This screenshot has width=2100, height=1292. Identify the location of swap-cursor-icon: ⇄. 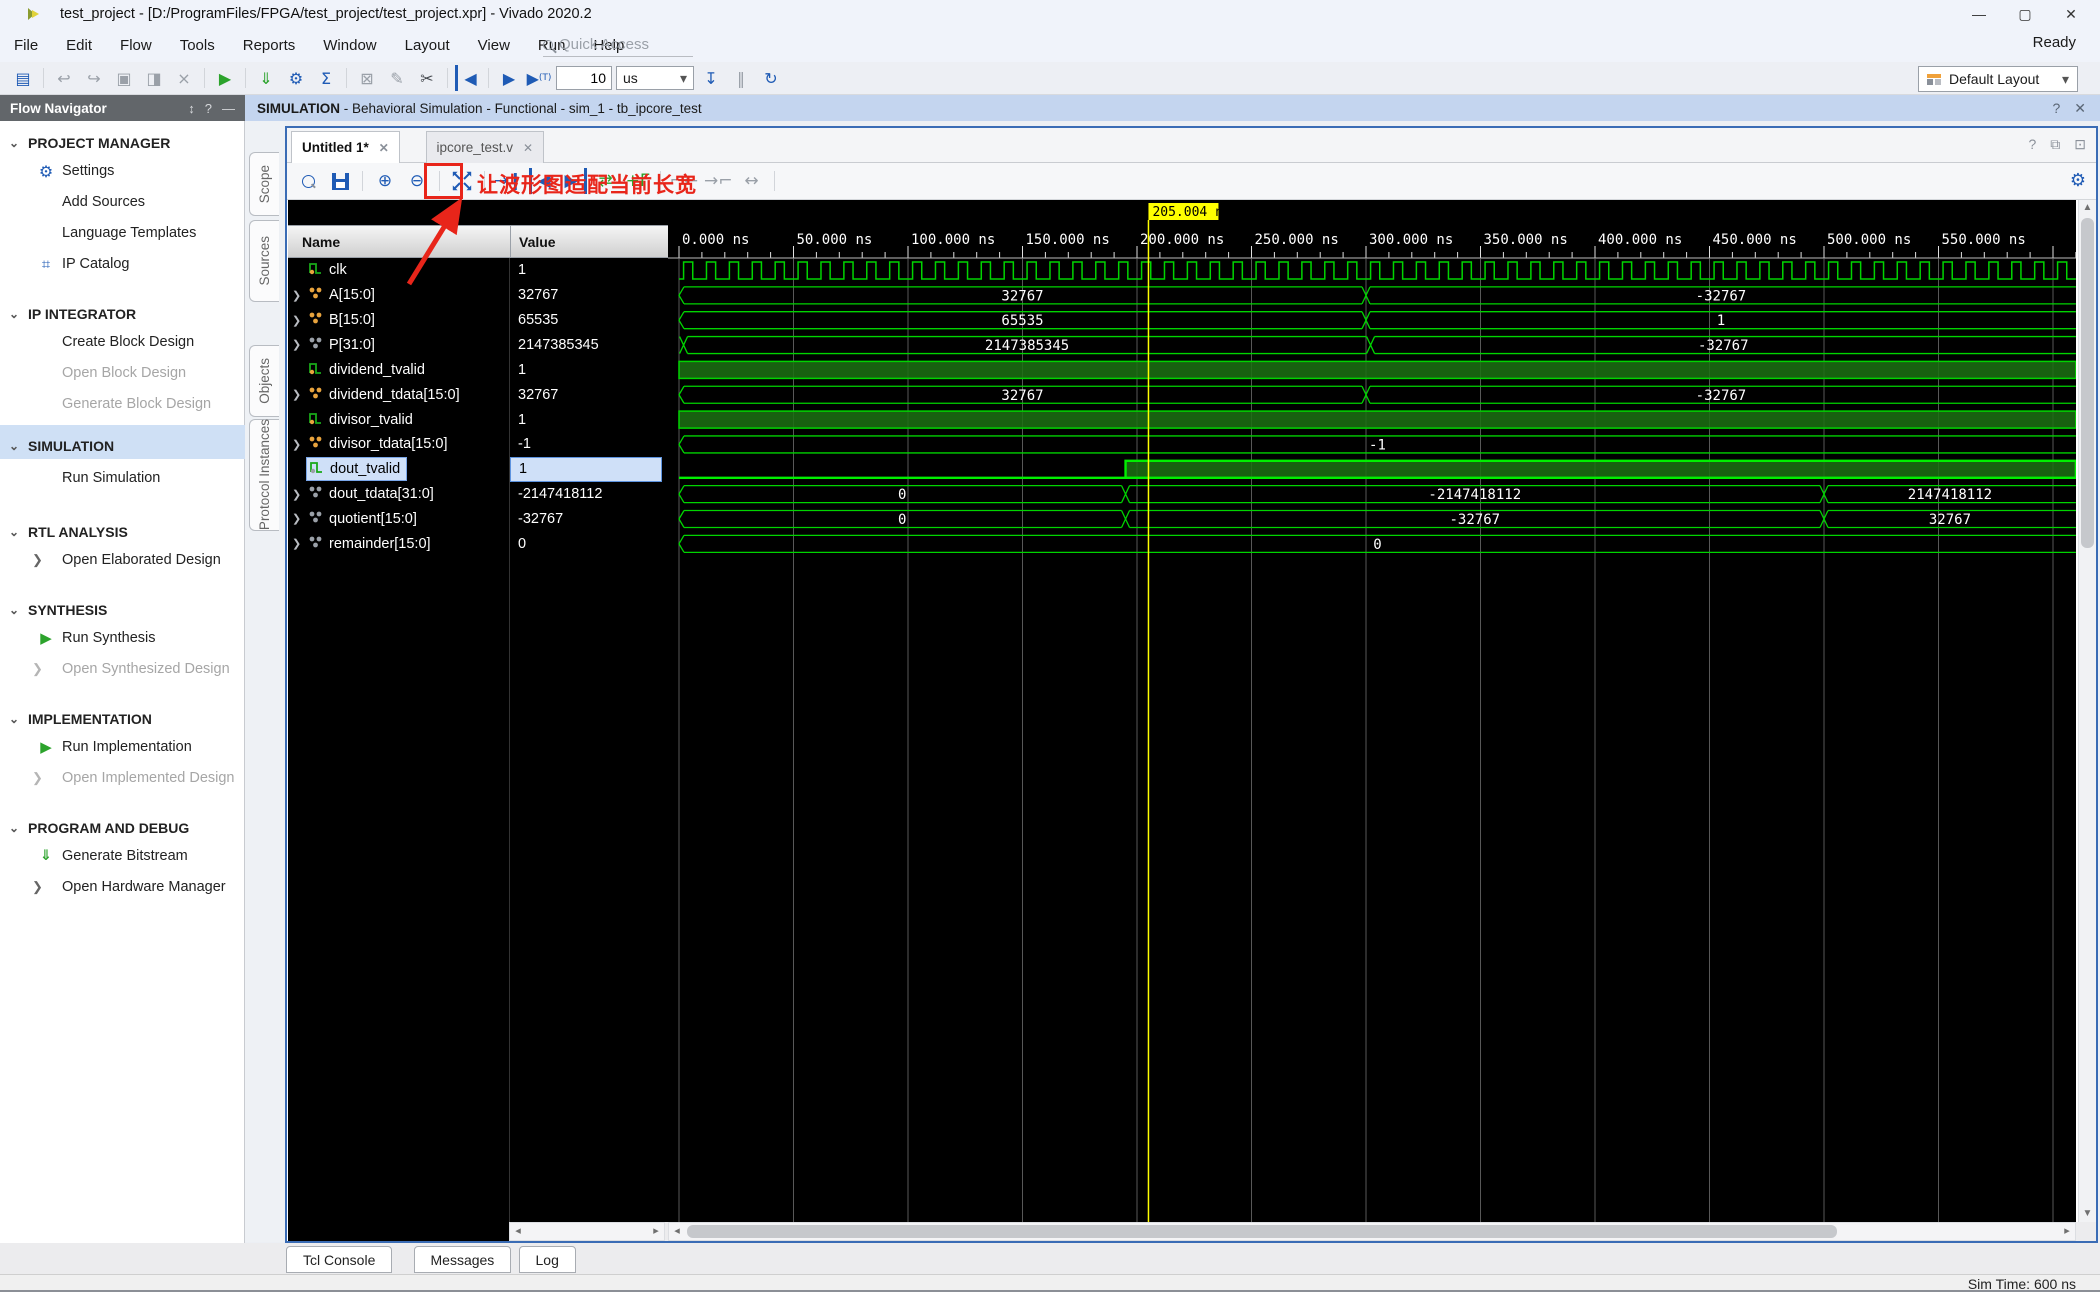
(606, 181).